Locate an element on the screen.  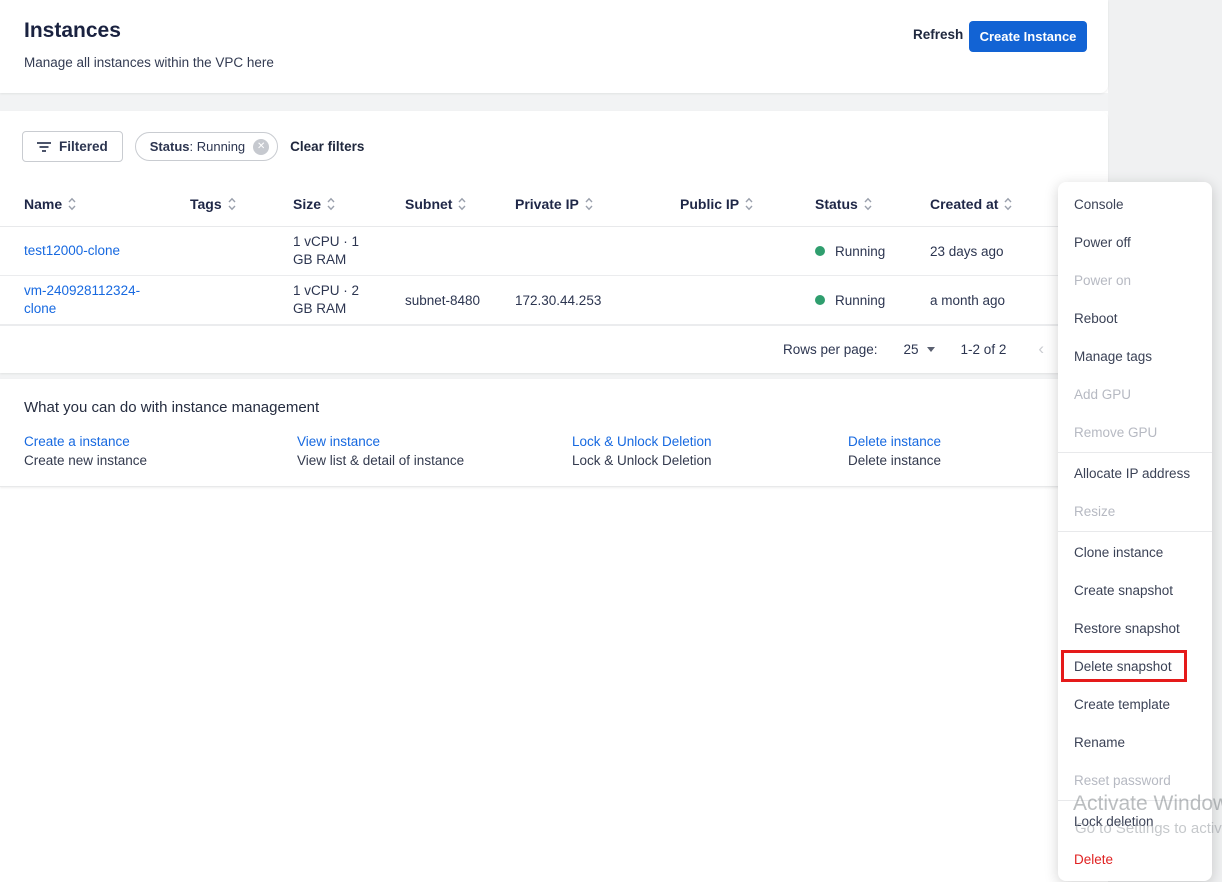
page-subtitle: Manage all instances within the VPC here is located at coordinates (149, 62).